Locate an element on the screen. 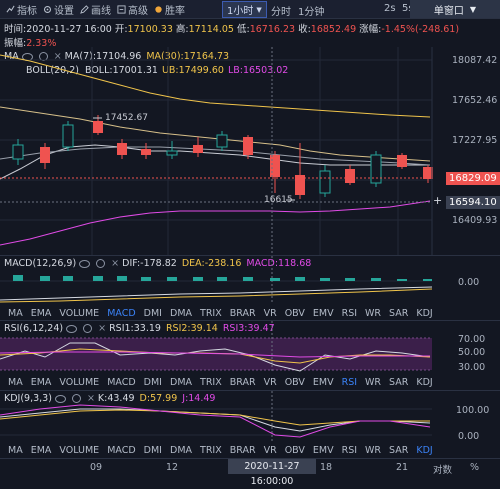 This screenshot has width=500, height=489. toolbar-draw: 画线 is located at coordinates (95, 9).